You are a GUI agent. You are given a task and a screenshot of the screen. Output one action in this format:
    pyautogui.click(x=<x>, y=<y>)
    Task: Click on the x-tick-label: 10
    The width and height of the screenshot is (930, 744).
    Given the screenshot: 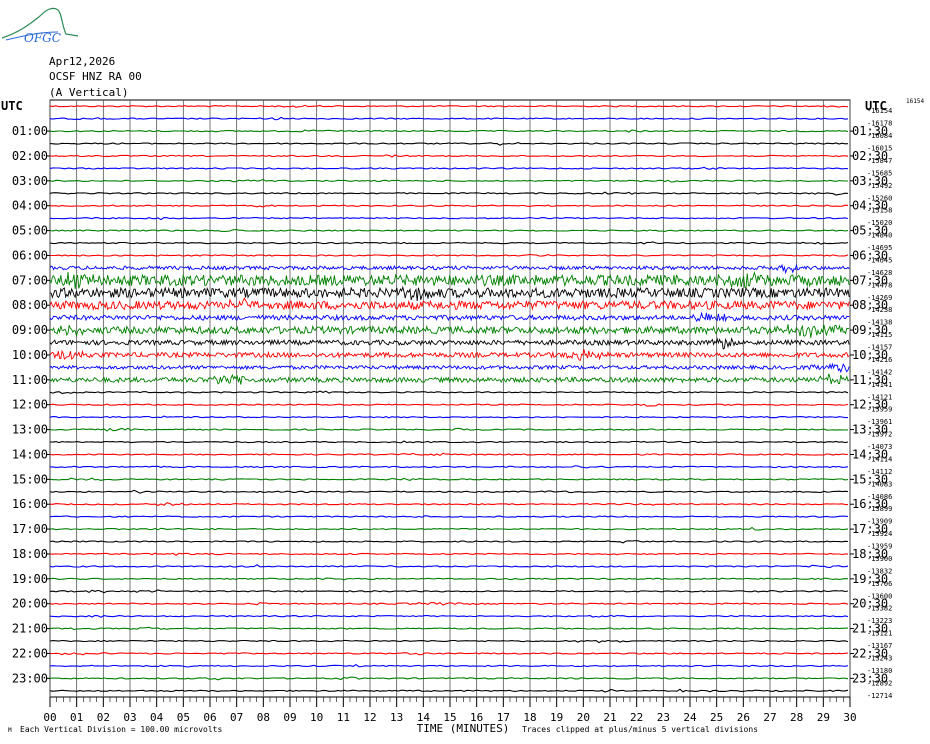 What is the action you would take?
    pyautogui.click(x=316, y=717)
    